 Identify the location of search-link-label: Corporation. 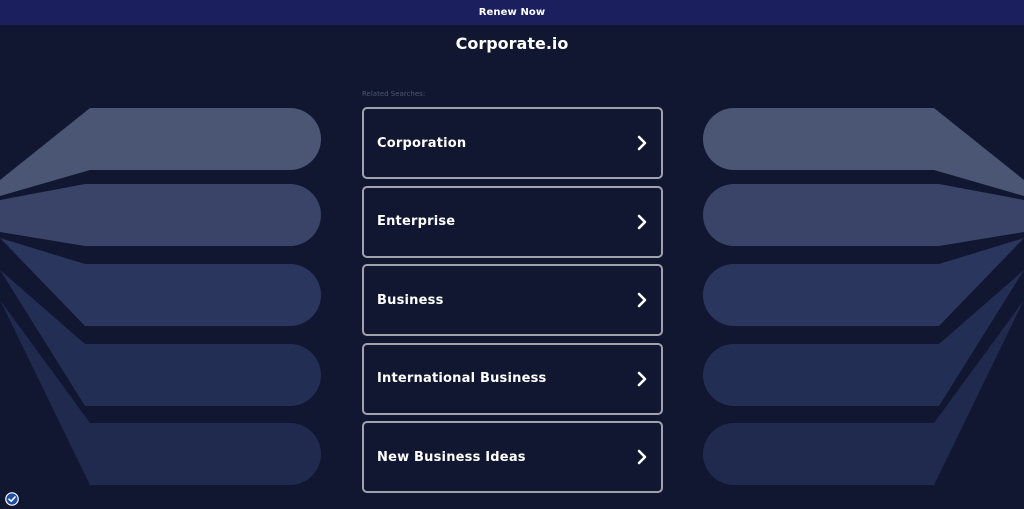
(422, 143).